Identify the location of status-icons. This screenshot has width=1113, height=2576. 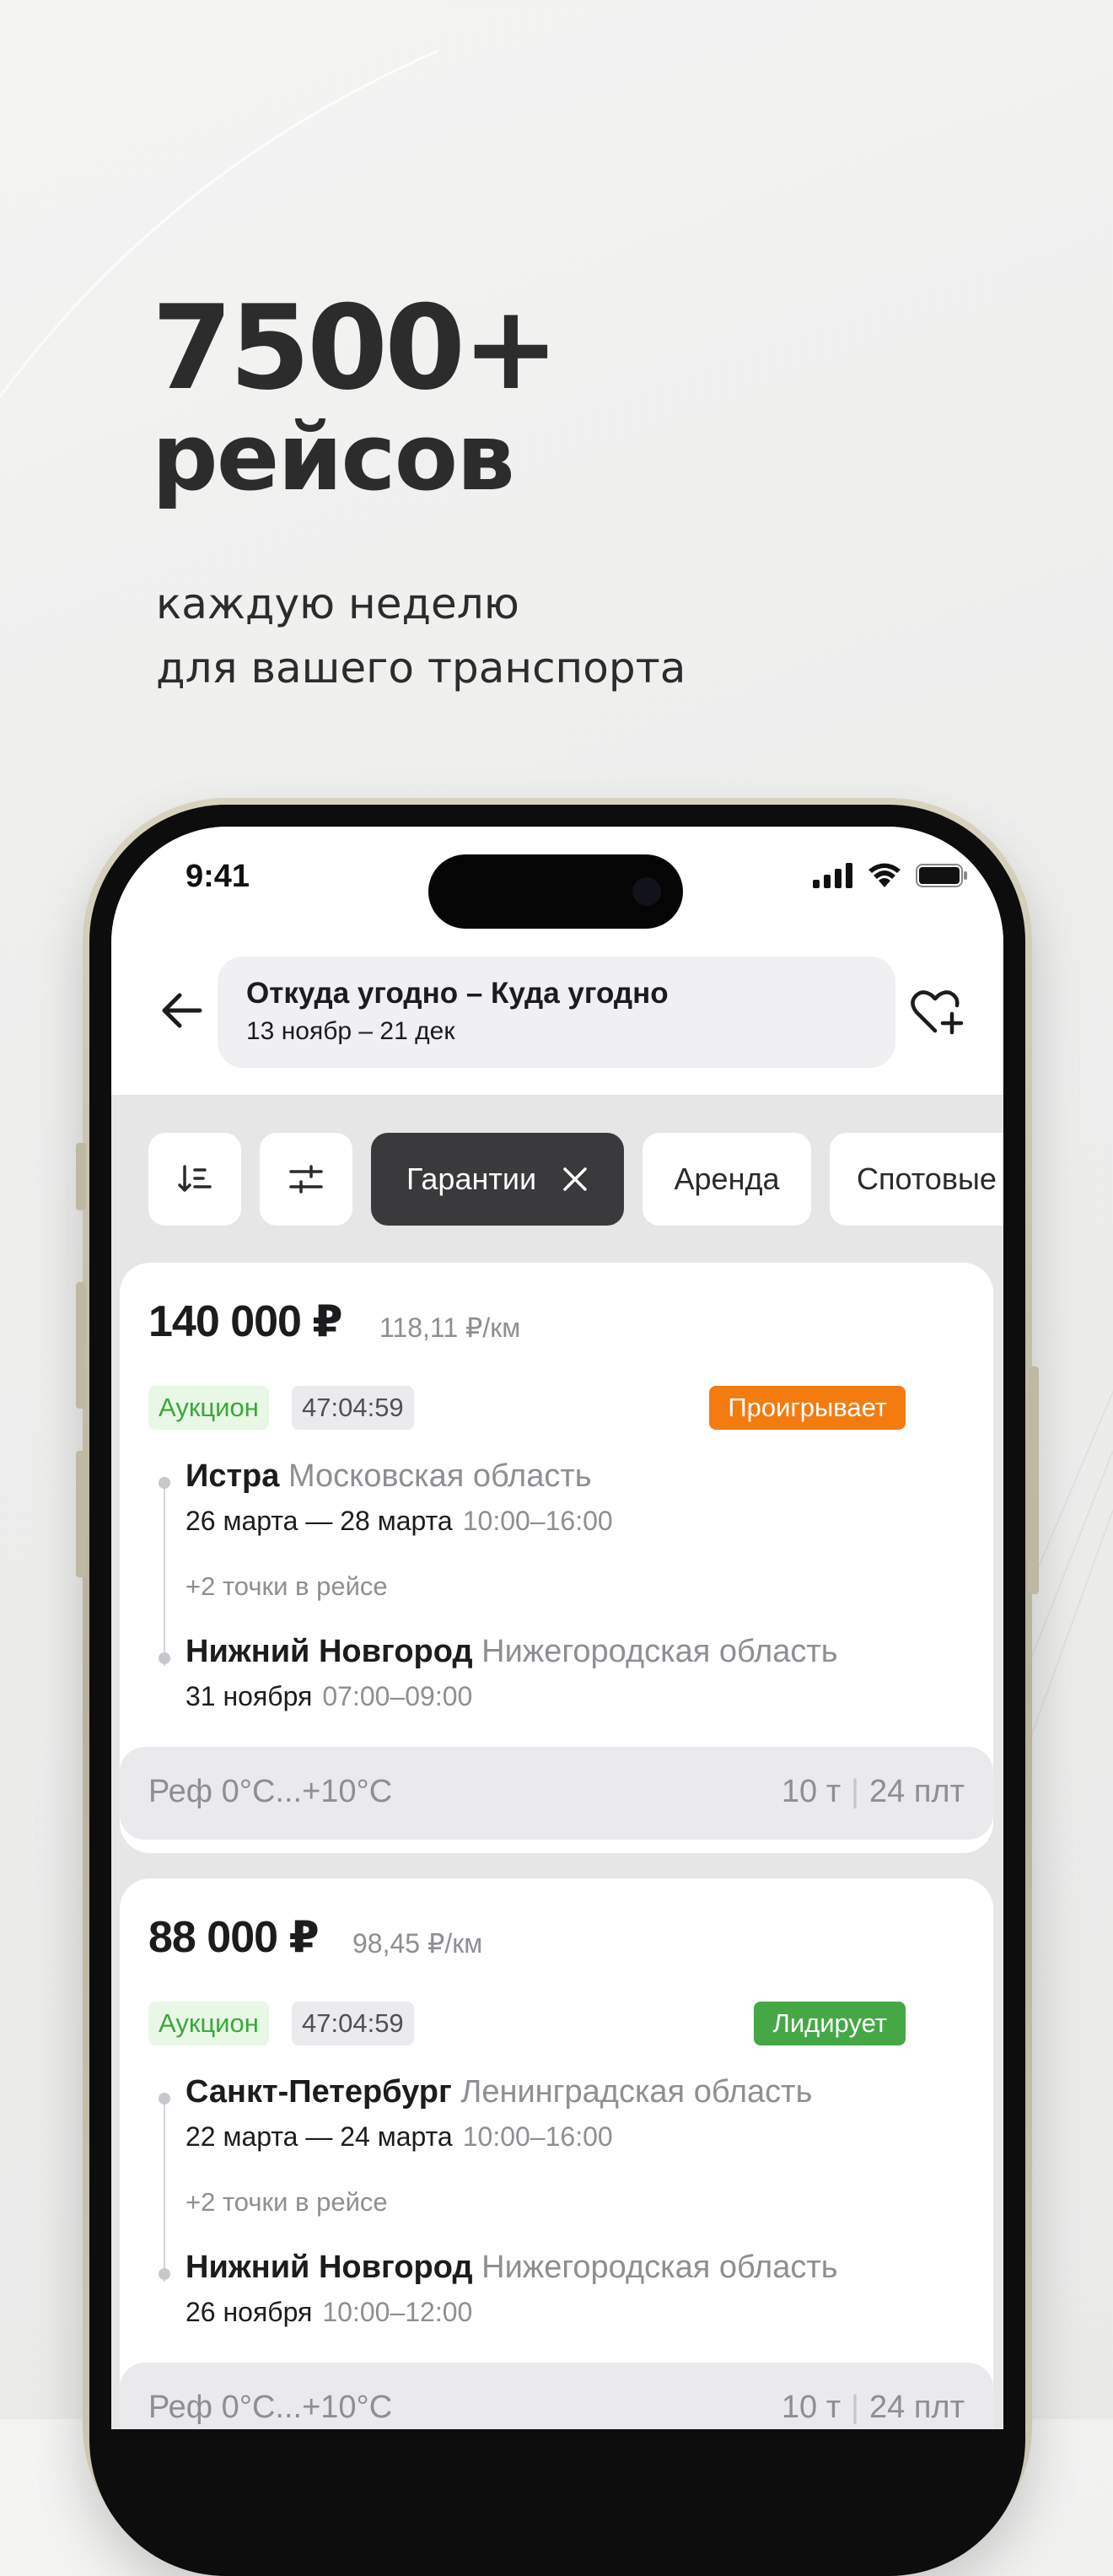
(890, 875).